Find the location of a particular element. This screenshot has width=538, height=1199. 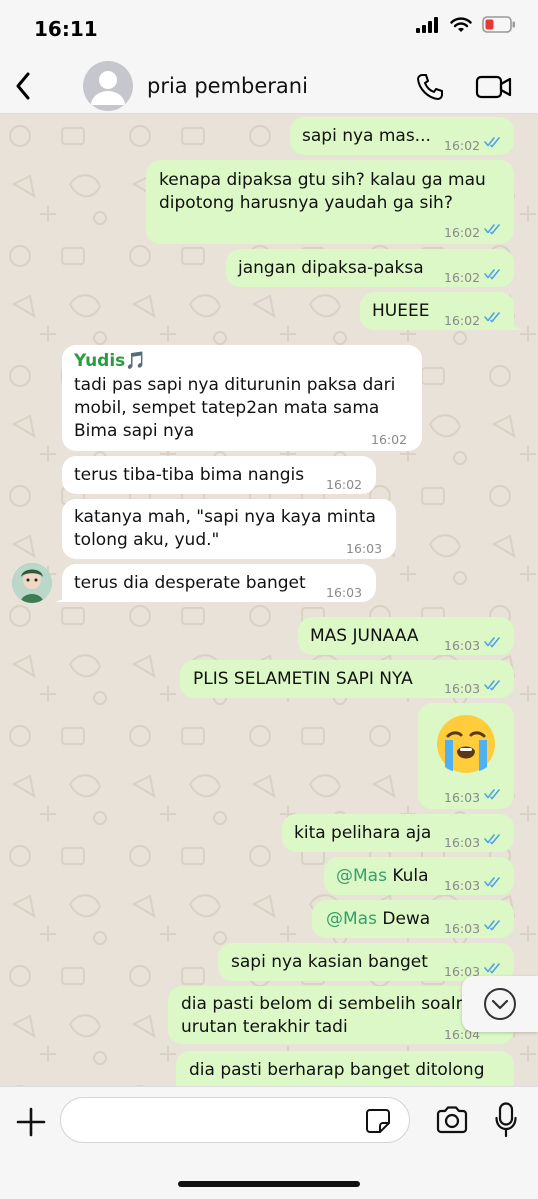

video-call-button is located at coordinates (494, 87).